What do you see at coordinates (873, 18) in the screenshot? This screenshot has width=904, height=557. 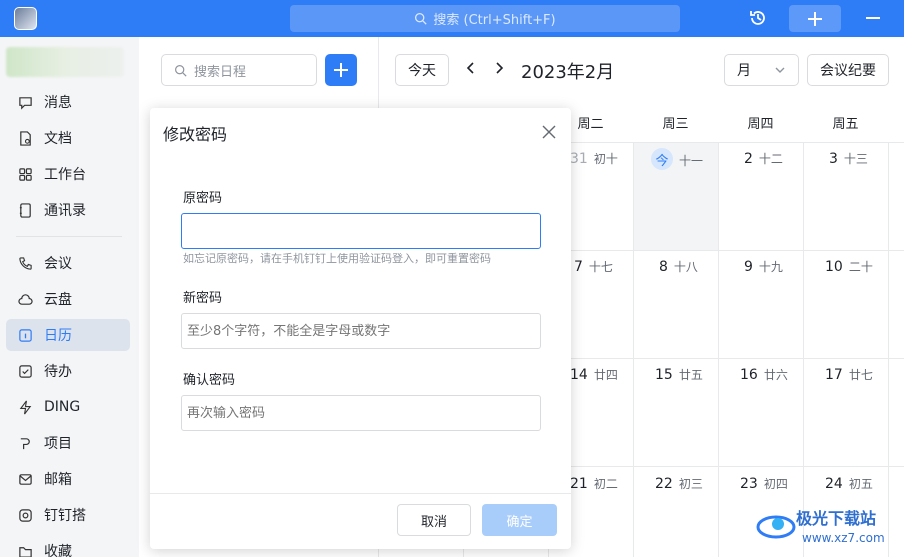 I see `minimize-button` at bounding box center [873, 18].